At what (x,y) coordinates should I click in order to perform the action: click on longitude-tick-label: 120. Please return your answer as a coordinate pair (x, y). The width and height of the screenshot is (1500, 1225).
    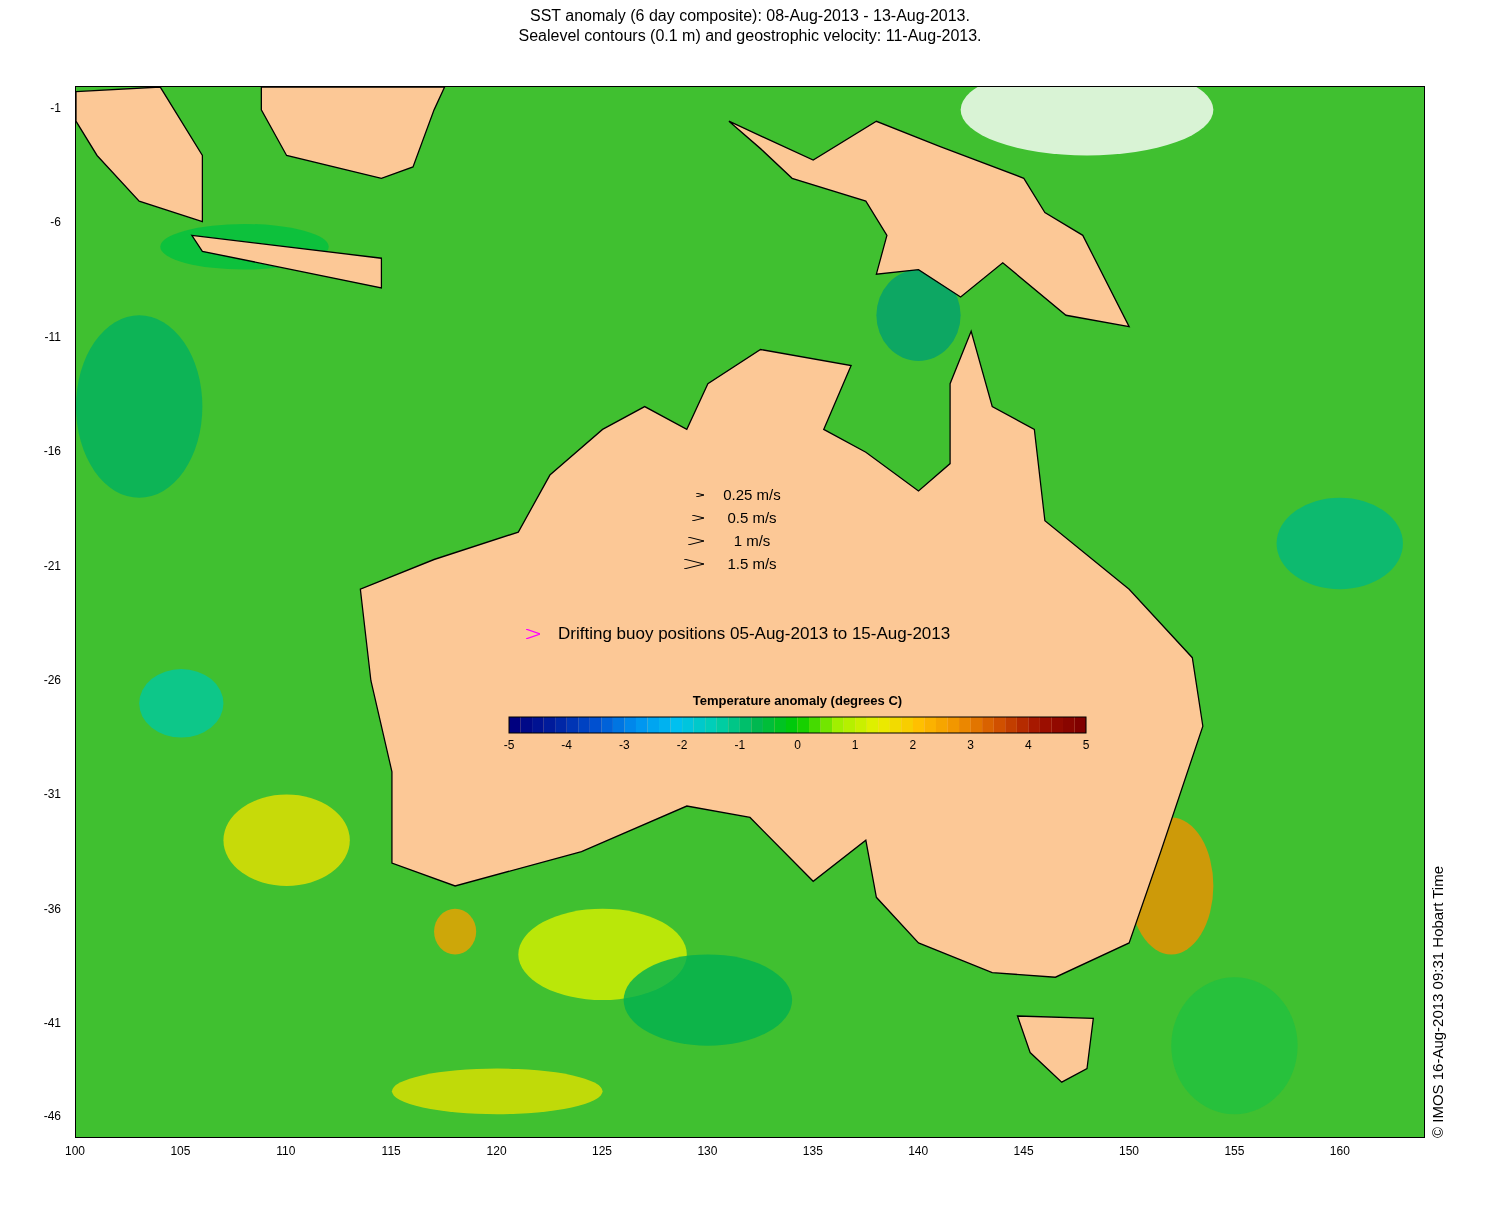
    Looking at the image, I should click on (496, 1151).